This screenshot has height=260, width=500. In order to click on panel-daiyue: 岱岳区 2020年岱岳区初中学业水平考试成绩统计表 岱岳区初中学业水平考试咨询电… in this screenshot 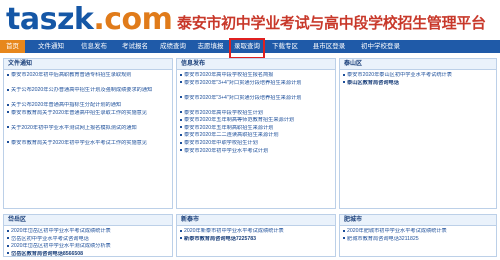, I will do `click(88, 235)`.